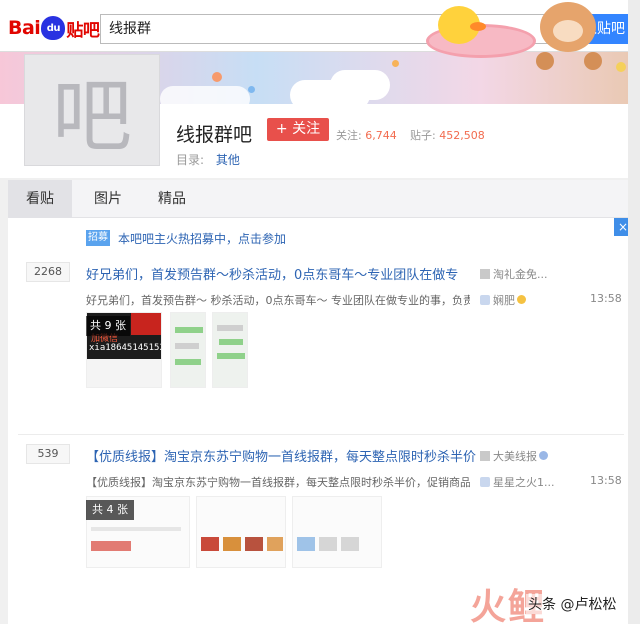  What do you see at coordinates (634, 312) in the screenshot?
I see `scrollbar` at bounding box center [634, 312].